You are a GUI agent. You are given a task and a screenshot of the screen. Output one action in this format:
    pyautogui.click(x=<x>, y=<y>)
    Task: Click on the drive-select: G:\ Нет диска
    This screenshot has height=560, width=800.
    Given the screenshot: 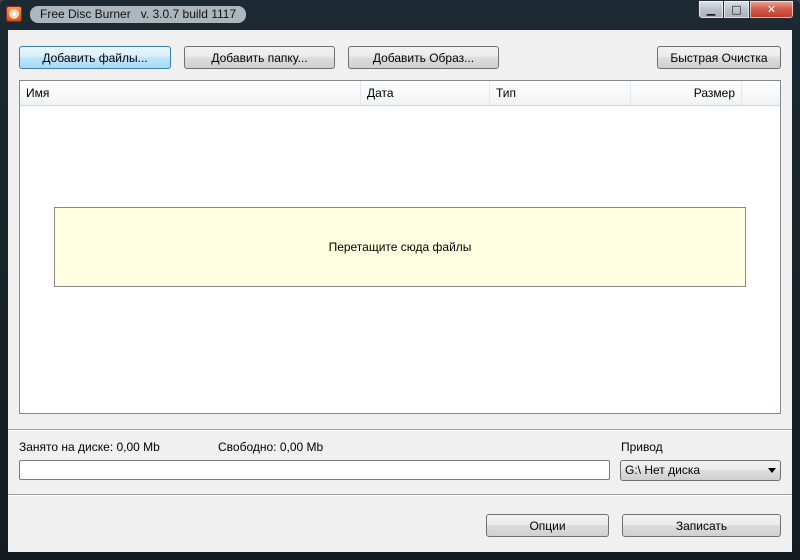 What is the action you would take?
    pyautogui.click(x=700, y=470)
    